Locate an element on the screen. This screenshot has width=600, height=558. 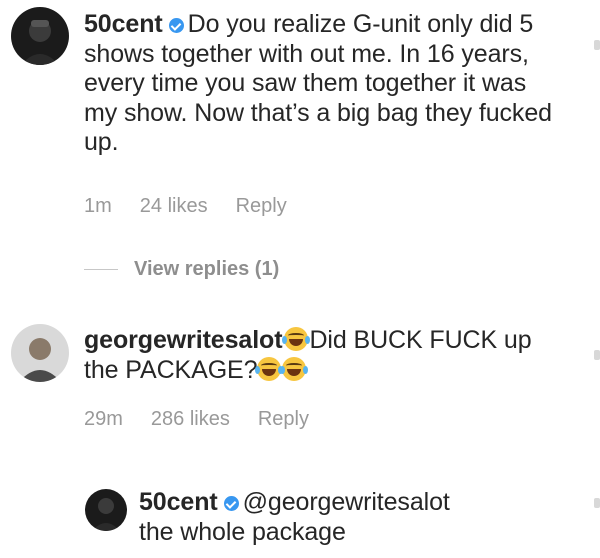
username: georgewritesalot is located at coordinates (183, 340).